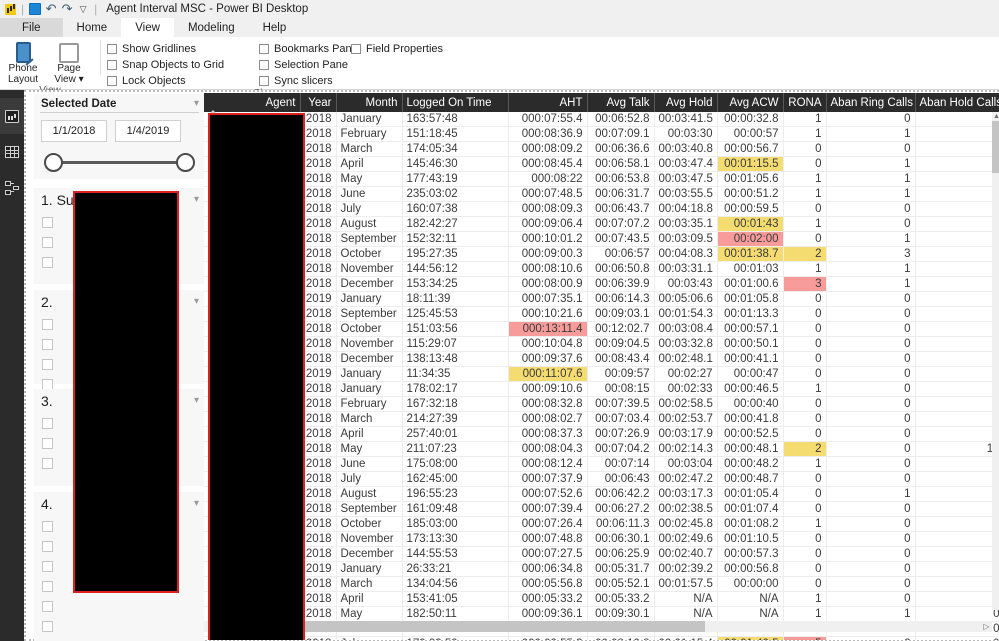  What do you see at coordinates (995, 365) in the screenshot?
I see `vertical-scrollbar` at bounding box center [995, 365].